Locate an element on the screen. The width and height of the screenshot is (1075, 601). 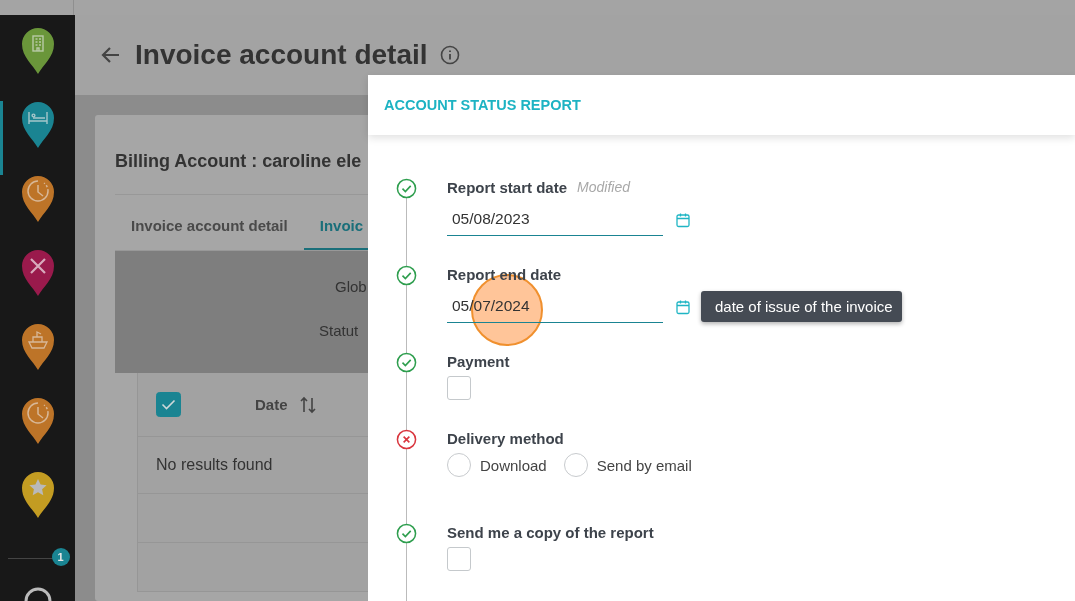
radio-option: Send by email is located at coordinates (627, 465).